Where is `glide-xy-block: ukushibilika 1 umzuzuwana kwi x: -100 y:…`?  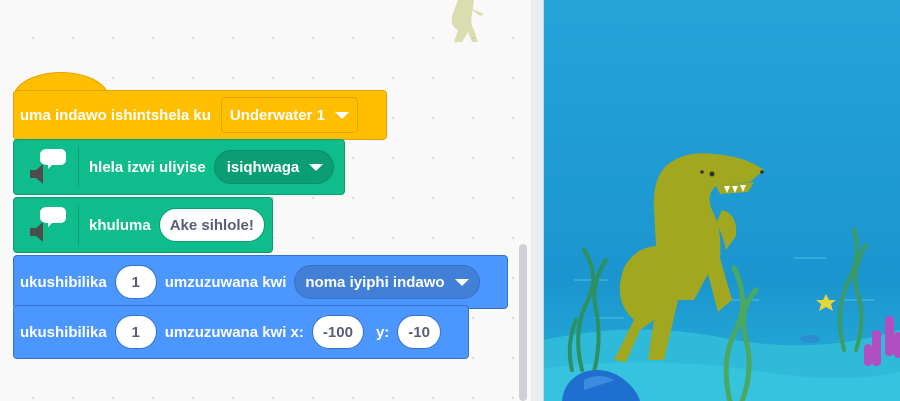 glide-xy-block: ukushibilika 1 umzuzuwana kwi x: -100 y:… is located at coordinates (241, 332).